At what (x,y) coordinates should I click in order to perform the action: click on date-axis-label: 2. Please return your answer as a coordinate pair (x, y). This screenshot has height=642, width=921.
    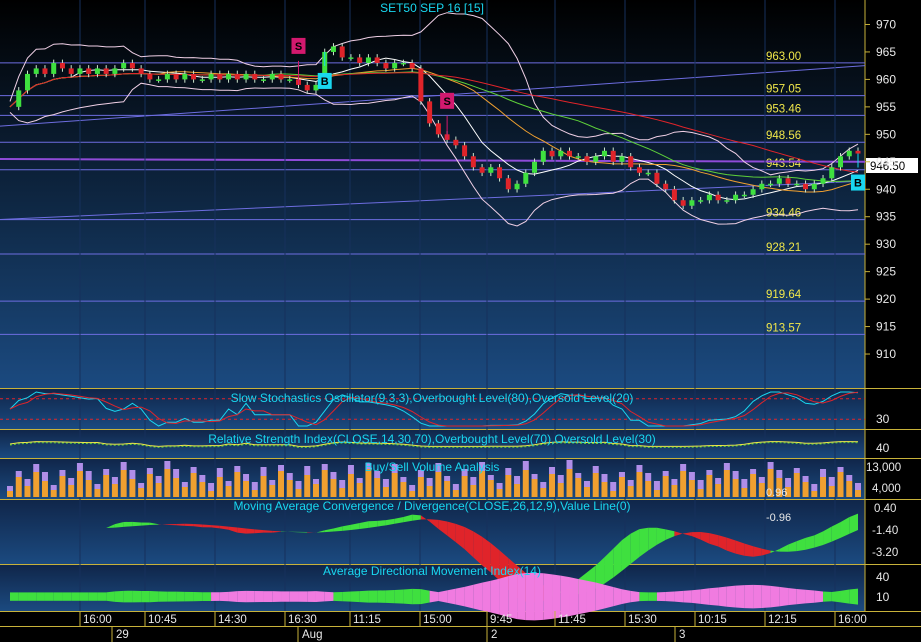
    Looking at the image, I should click on (494, 635).